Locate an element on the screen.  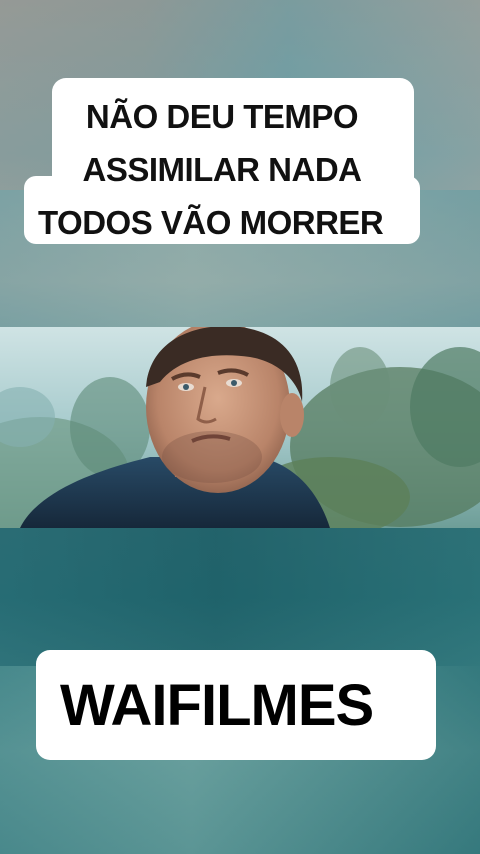
caption-line-2: ASSIMILAR NADA is located at coordinates (222, 169).